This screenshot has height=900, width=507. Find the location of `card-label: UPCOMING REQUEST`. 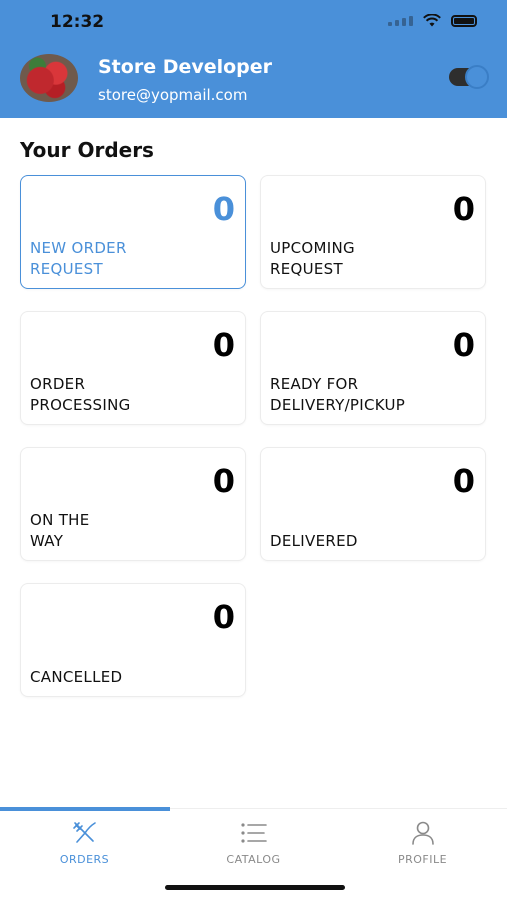

card-label: UPCOMING REQUEST is located at coordinates (312, 258).